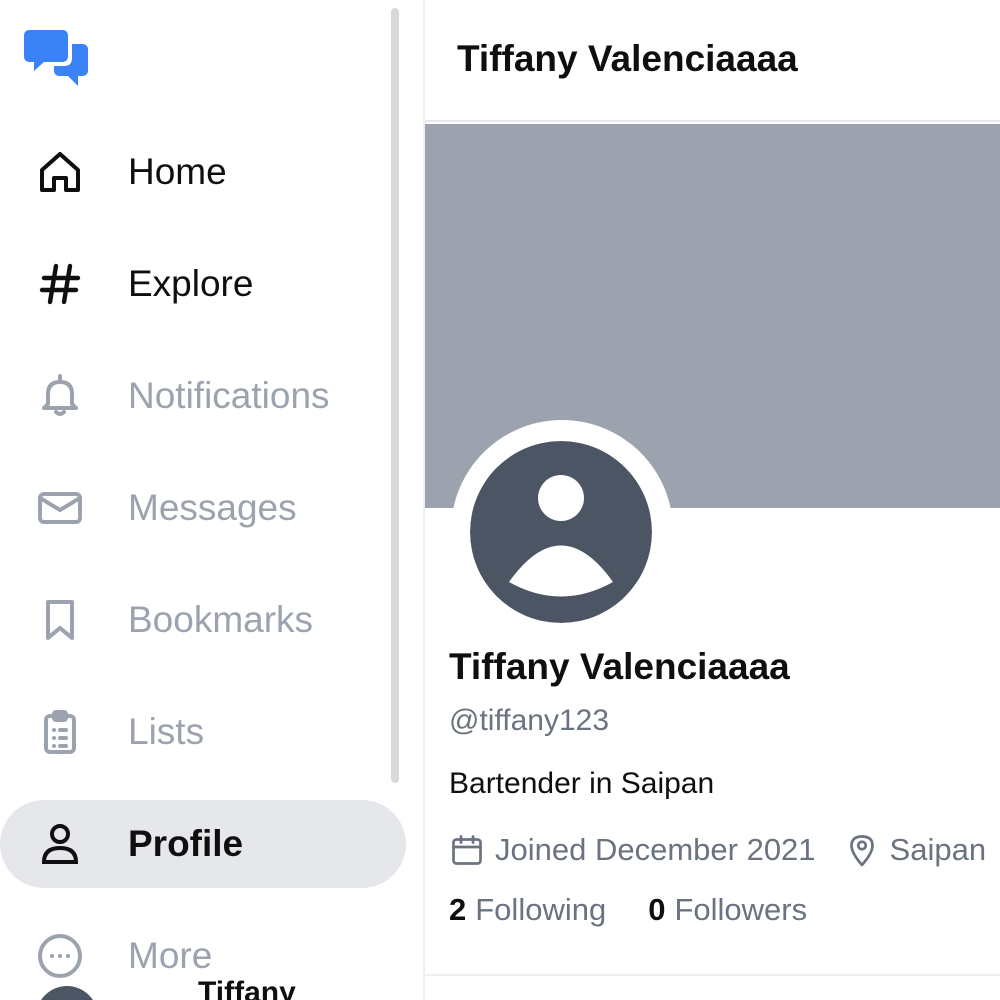 The width and height of the screenshot is (1000, 1000). Describe the element at coordinates (529, 720) in the screenshot. I see `profile-handle: @tiffany123` at that location.